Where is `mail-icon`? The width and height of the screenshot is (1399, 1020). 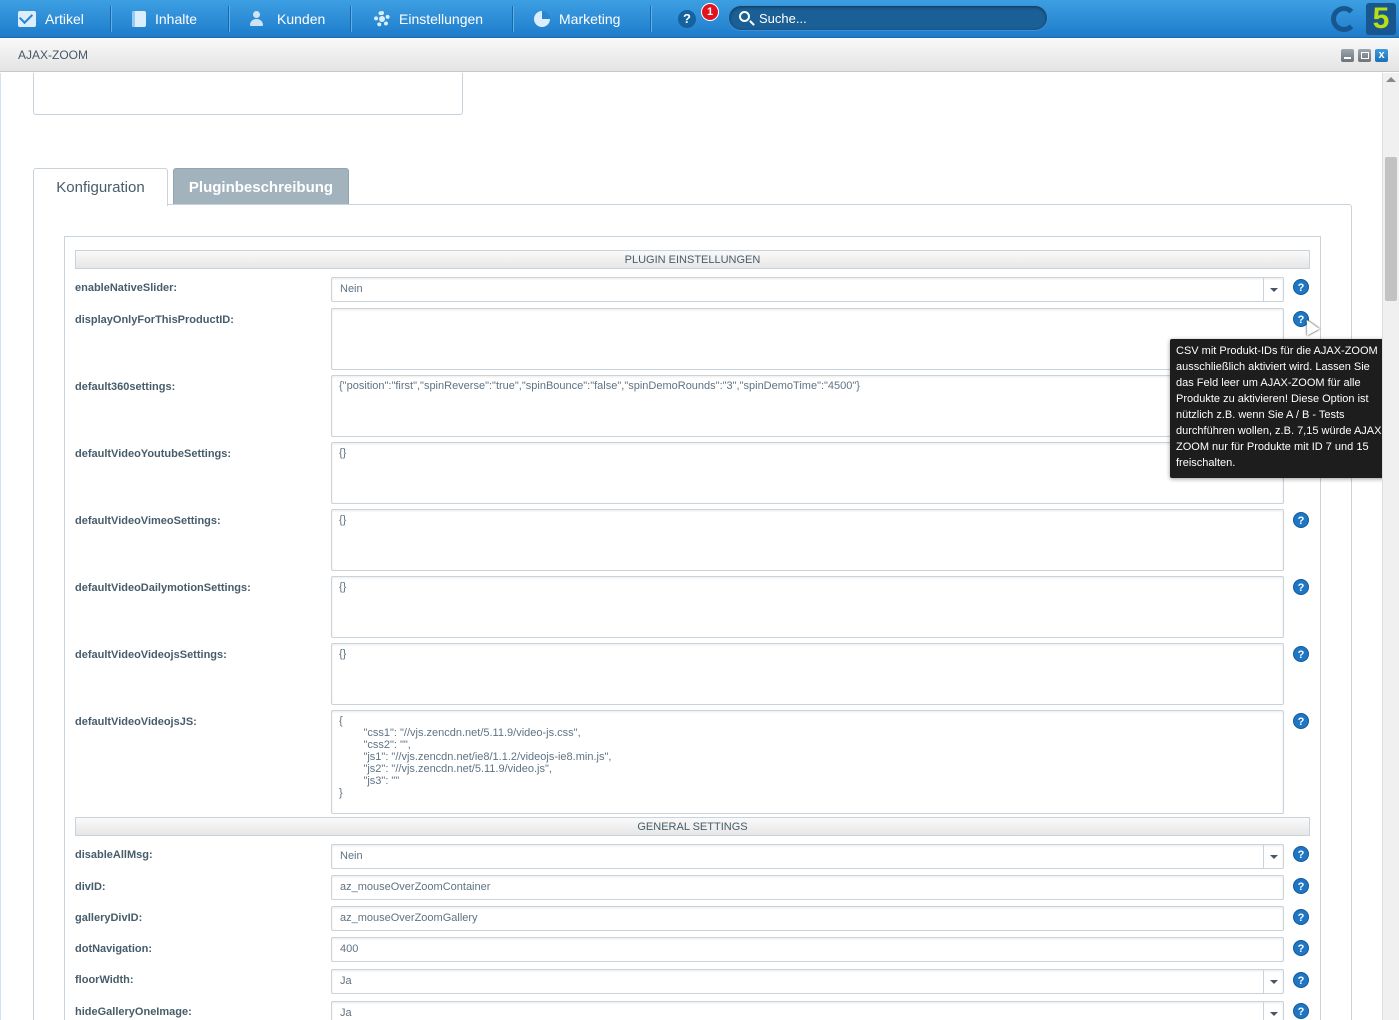 mail-icon is located at coordinates (27, 19).